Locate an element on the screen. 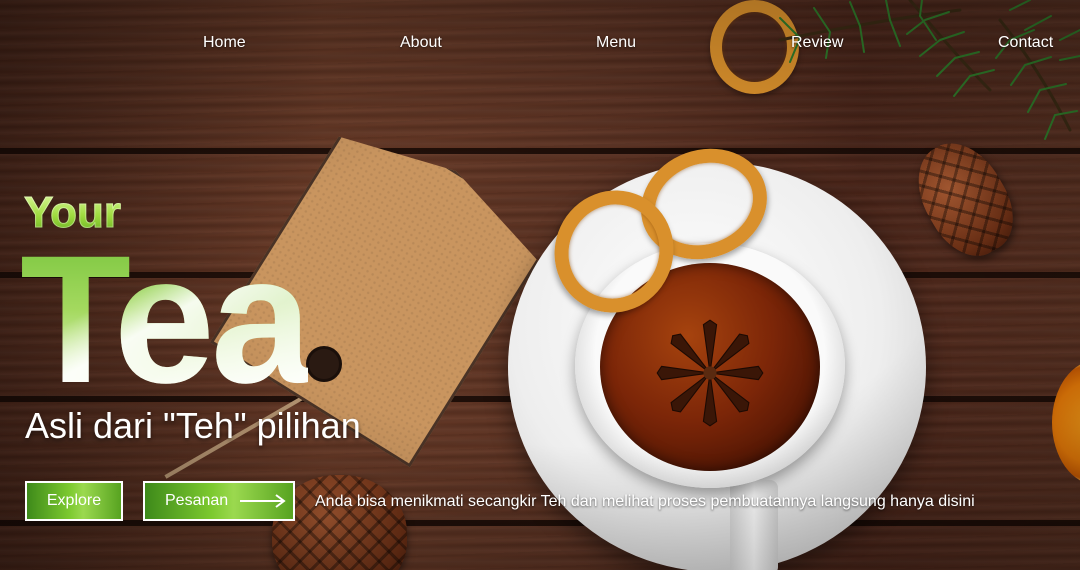 The width and height of the screenshot is (1080, 570). nav-about: About is located at coordinates (421, 43).